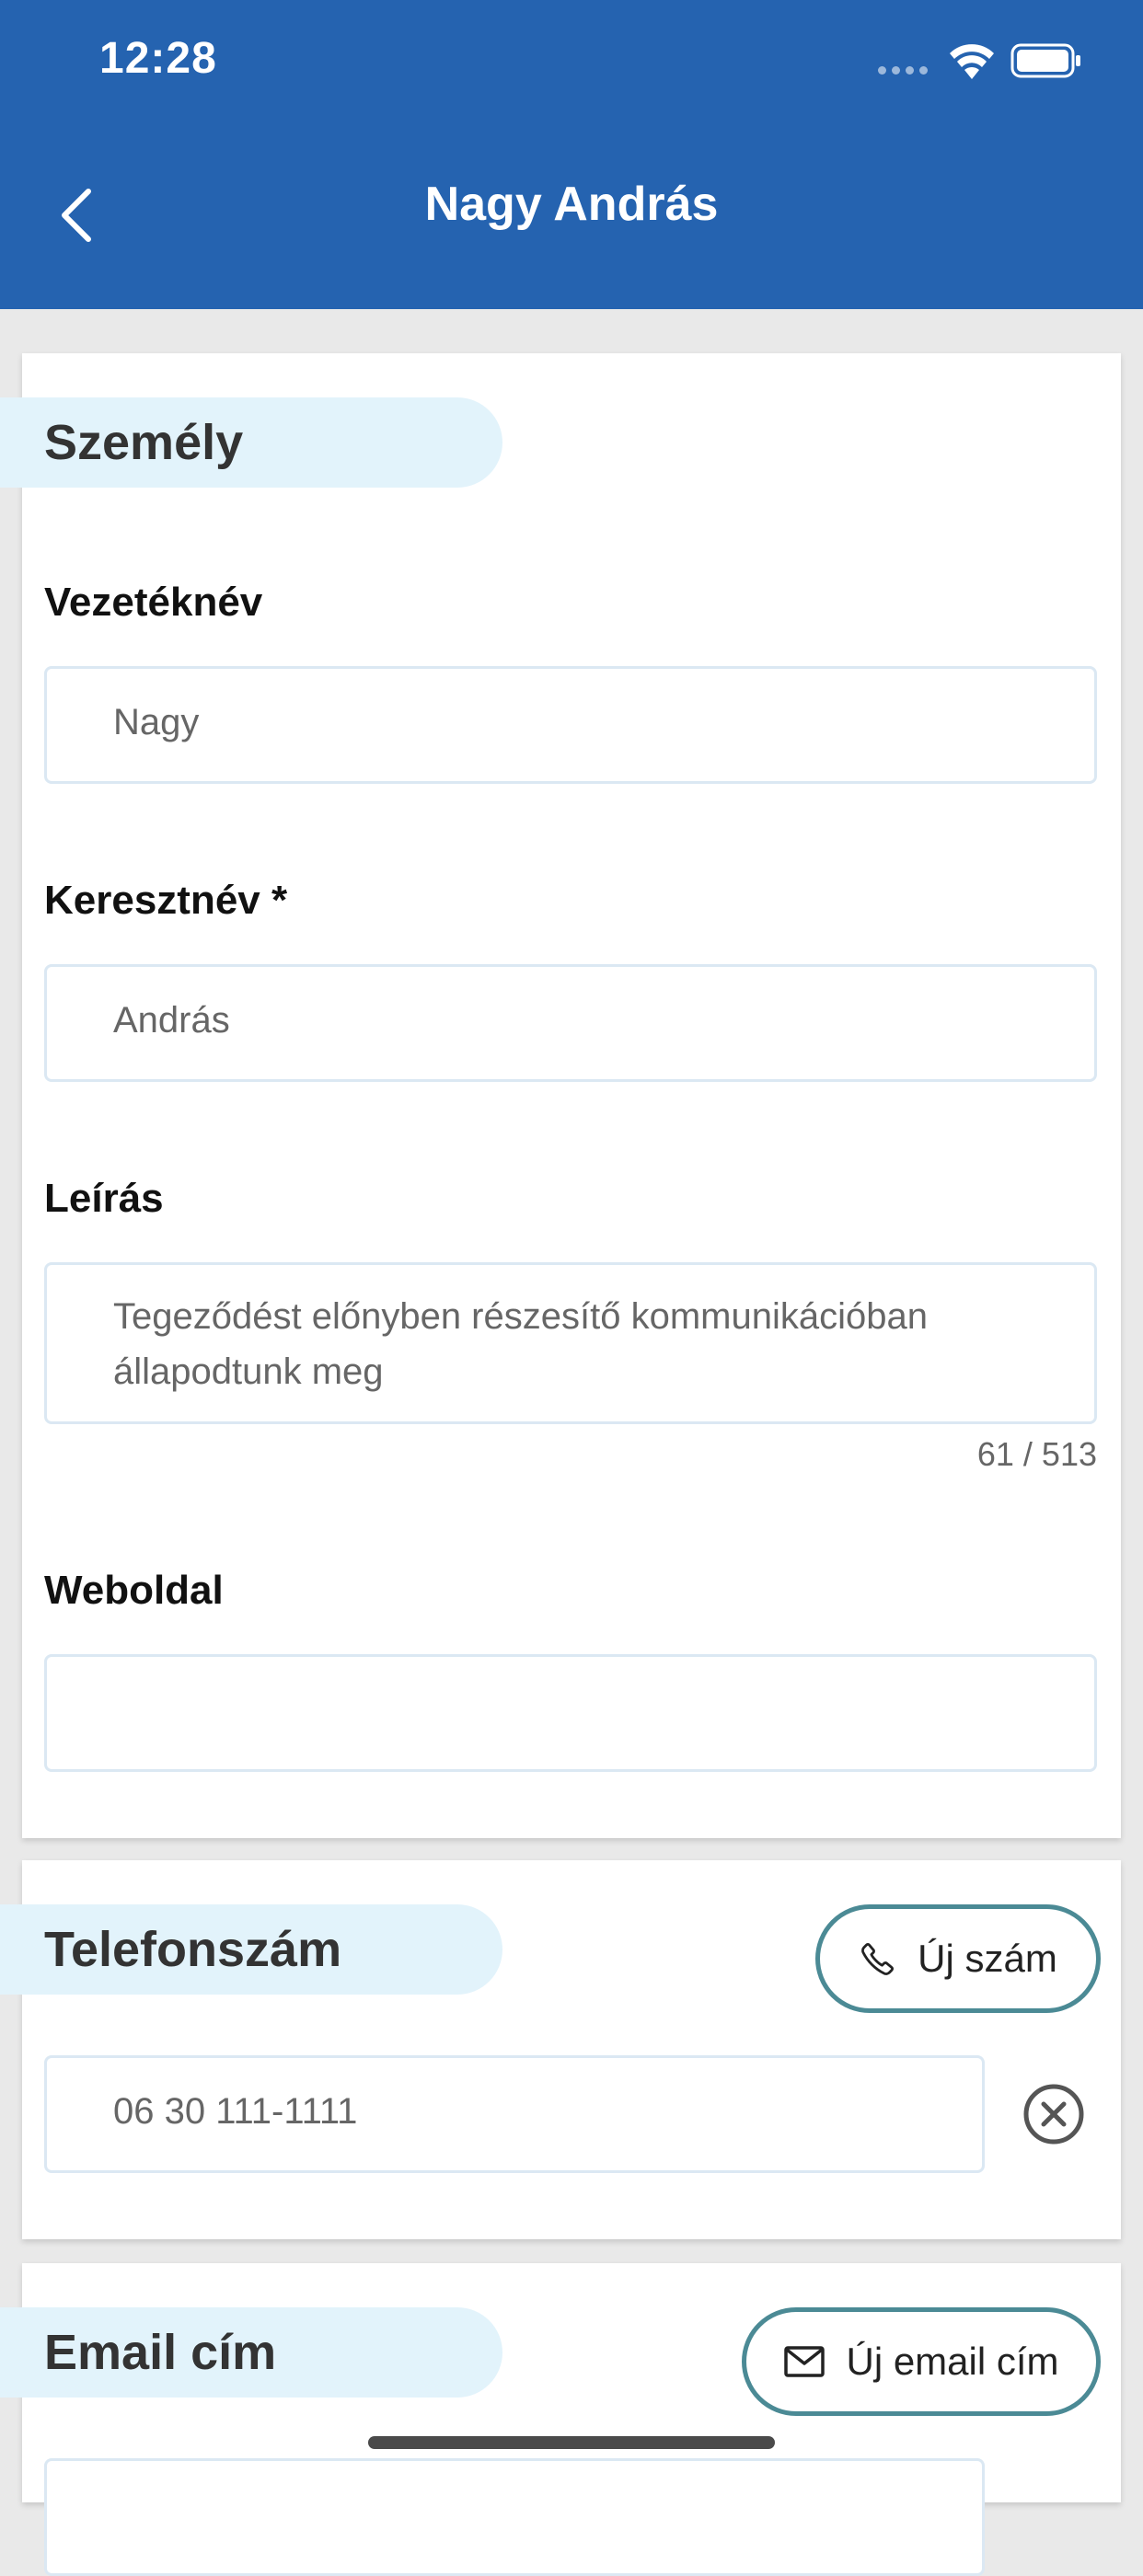  What do you see at coordinates (166, 900) in the screenshot?
I see `first-name-label: Keresztnév *` at bounding box center [166, 900].